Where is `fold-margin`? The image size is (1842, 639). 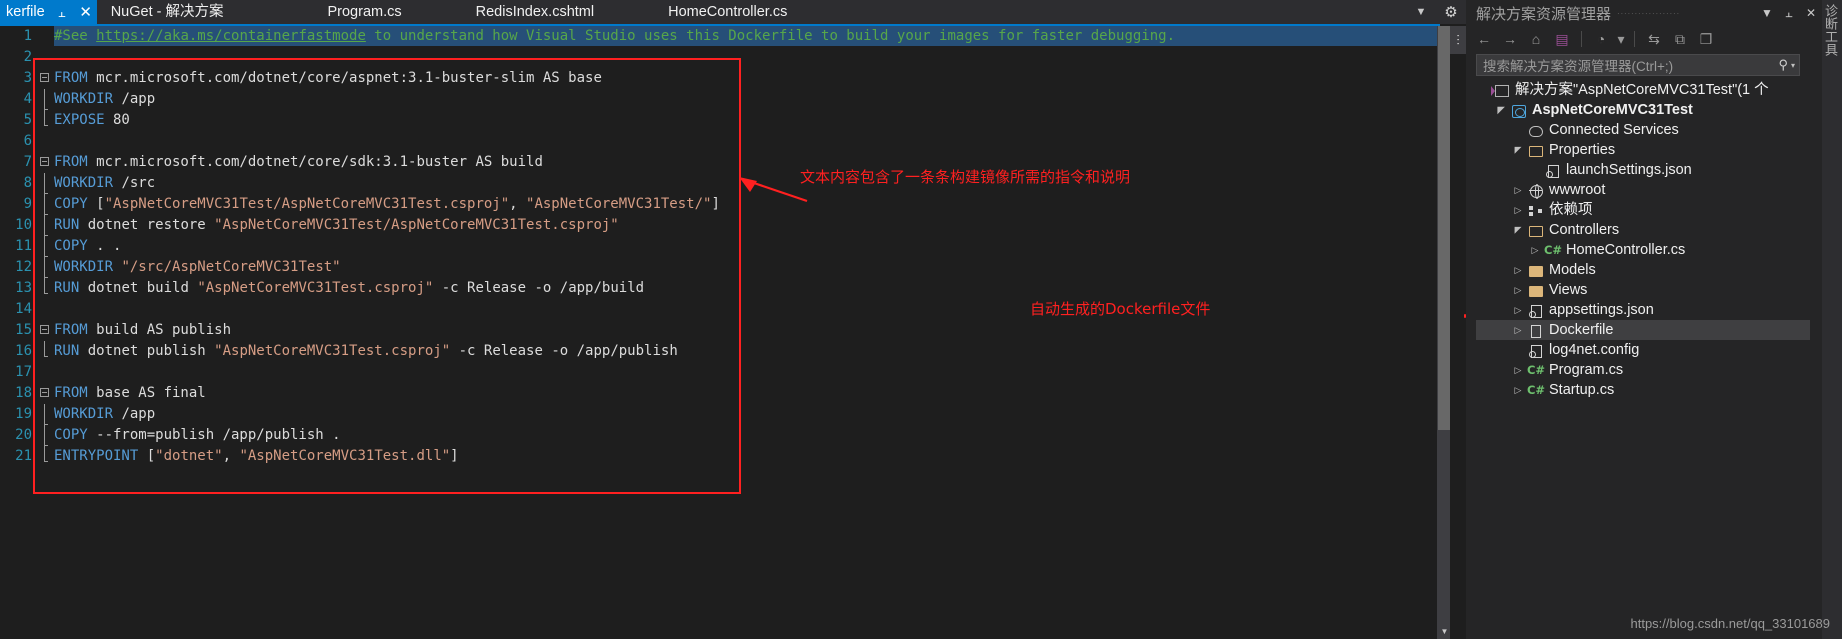 fold-margin is located at coordinates (45, 332).